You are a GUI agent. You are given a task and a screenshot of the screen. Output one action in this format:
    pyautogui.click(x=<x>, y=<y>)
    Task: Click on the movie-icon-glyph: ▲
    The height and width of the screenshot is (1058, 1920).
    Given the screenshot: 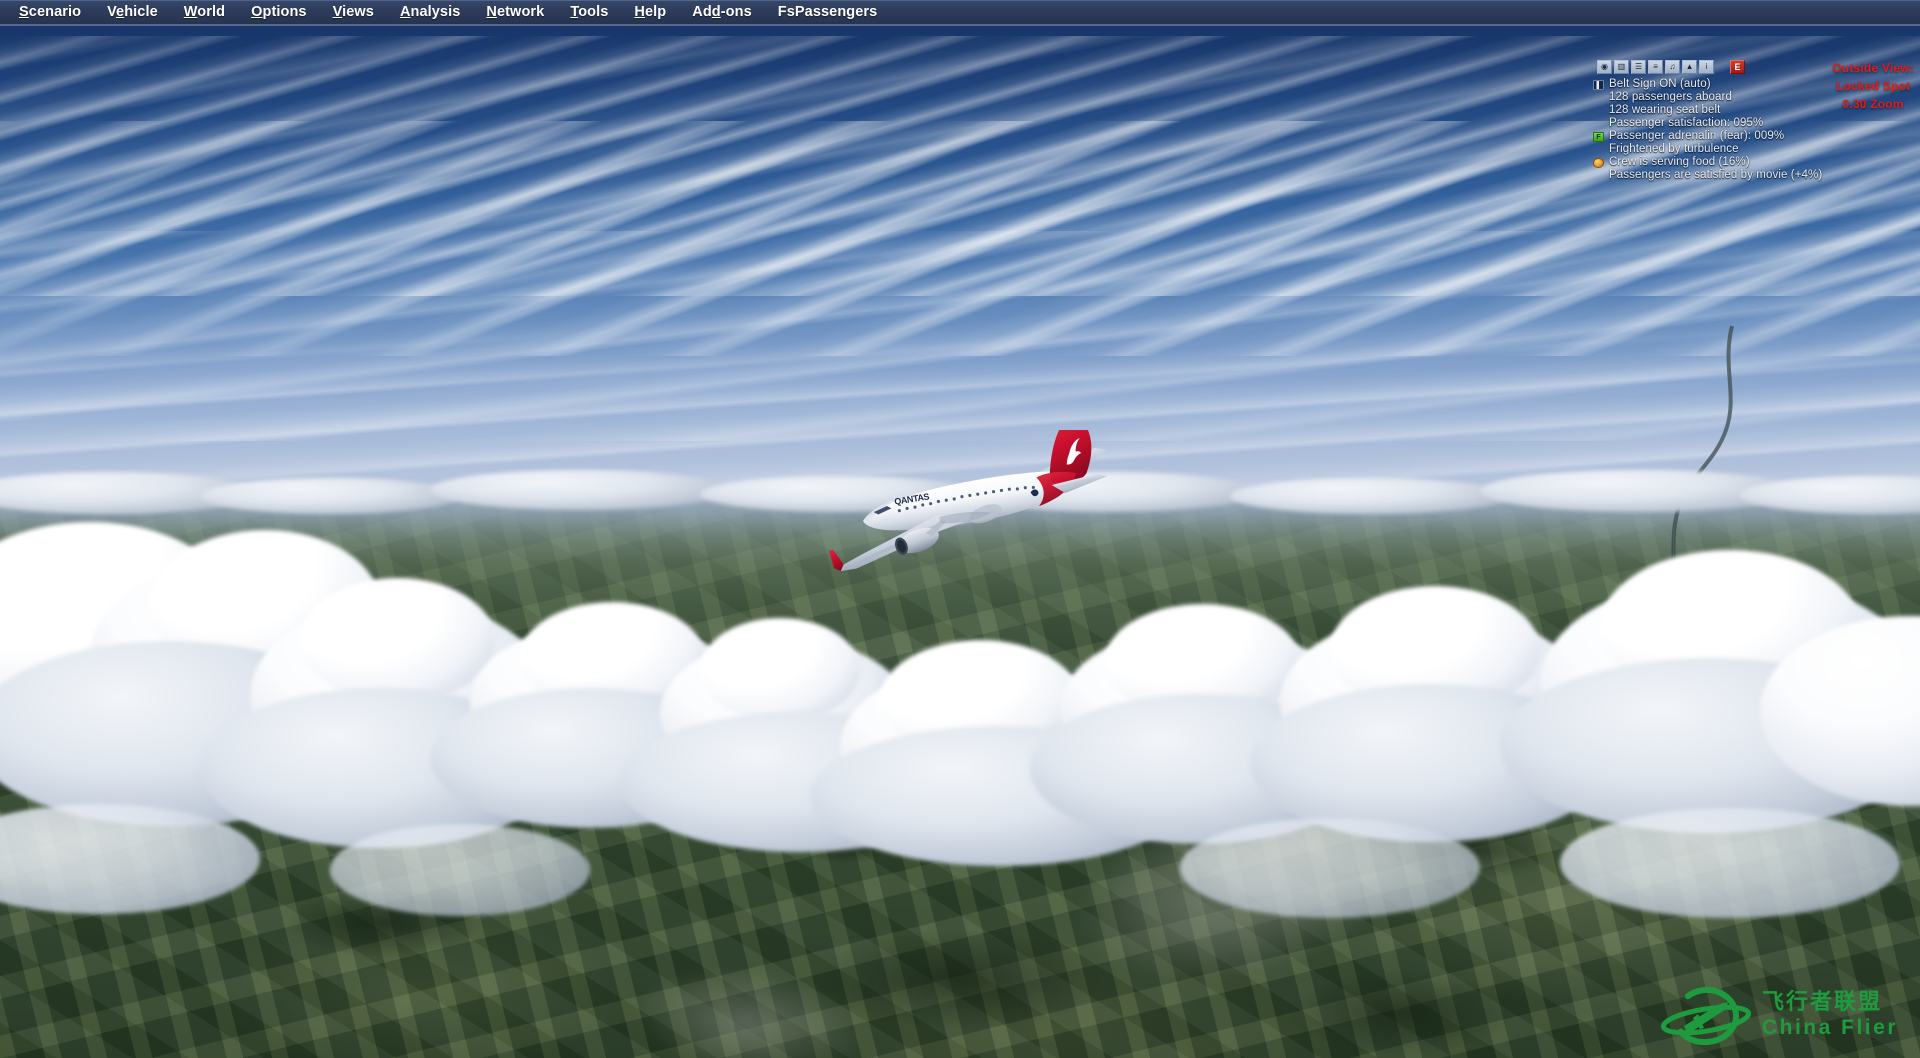 What is the action you would take?
    pyautogui.click(x=1689, y=66)
    